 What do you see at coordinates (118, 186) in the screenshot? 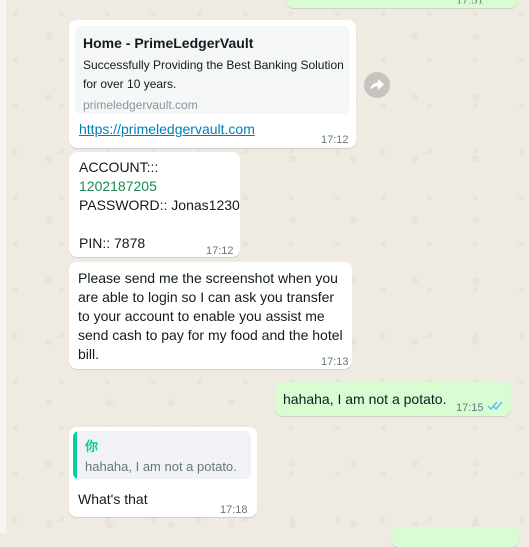
I see `account-number: 1202187205` at bounding box center [118, 186].